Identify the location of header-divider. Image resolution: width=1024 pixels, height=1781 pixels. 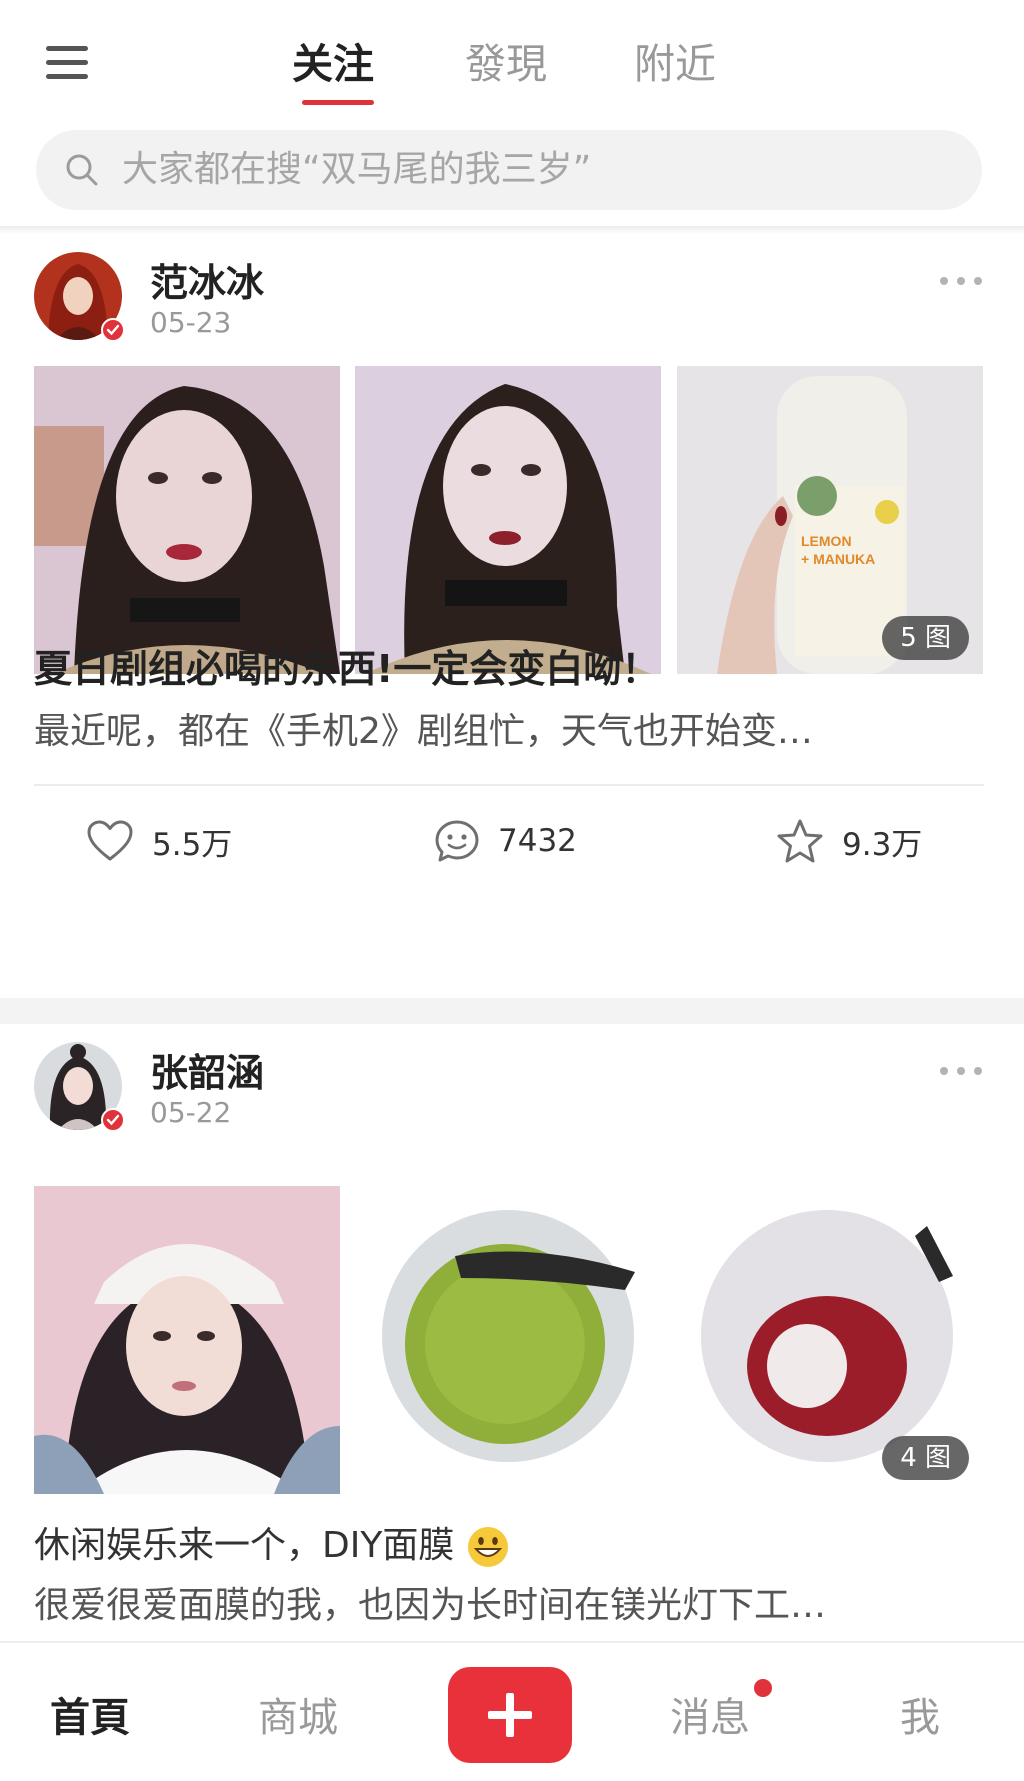
(512, 230).